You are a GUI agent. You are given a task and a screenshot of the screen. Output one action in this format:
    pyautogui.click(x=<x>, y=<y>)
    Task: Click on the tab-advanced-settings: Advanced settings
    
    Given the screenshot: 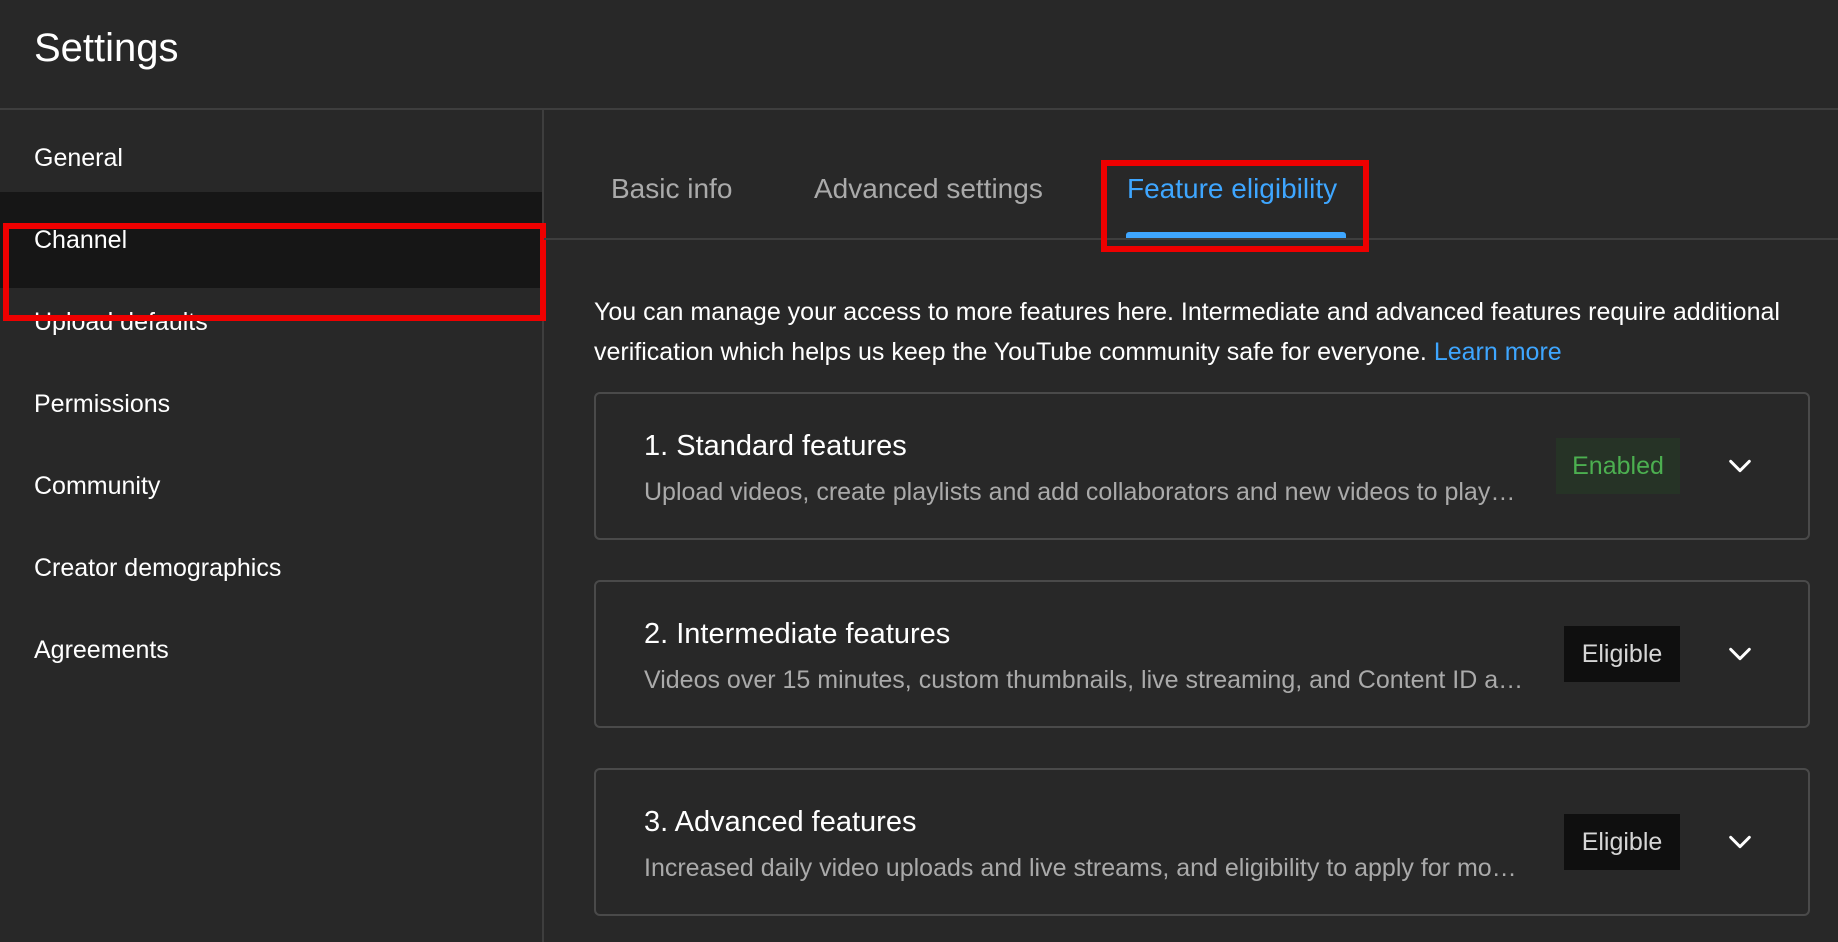 What is the action you would take?
    pyautogui.click(x=928, y=189)
    